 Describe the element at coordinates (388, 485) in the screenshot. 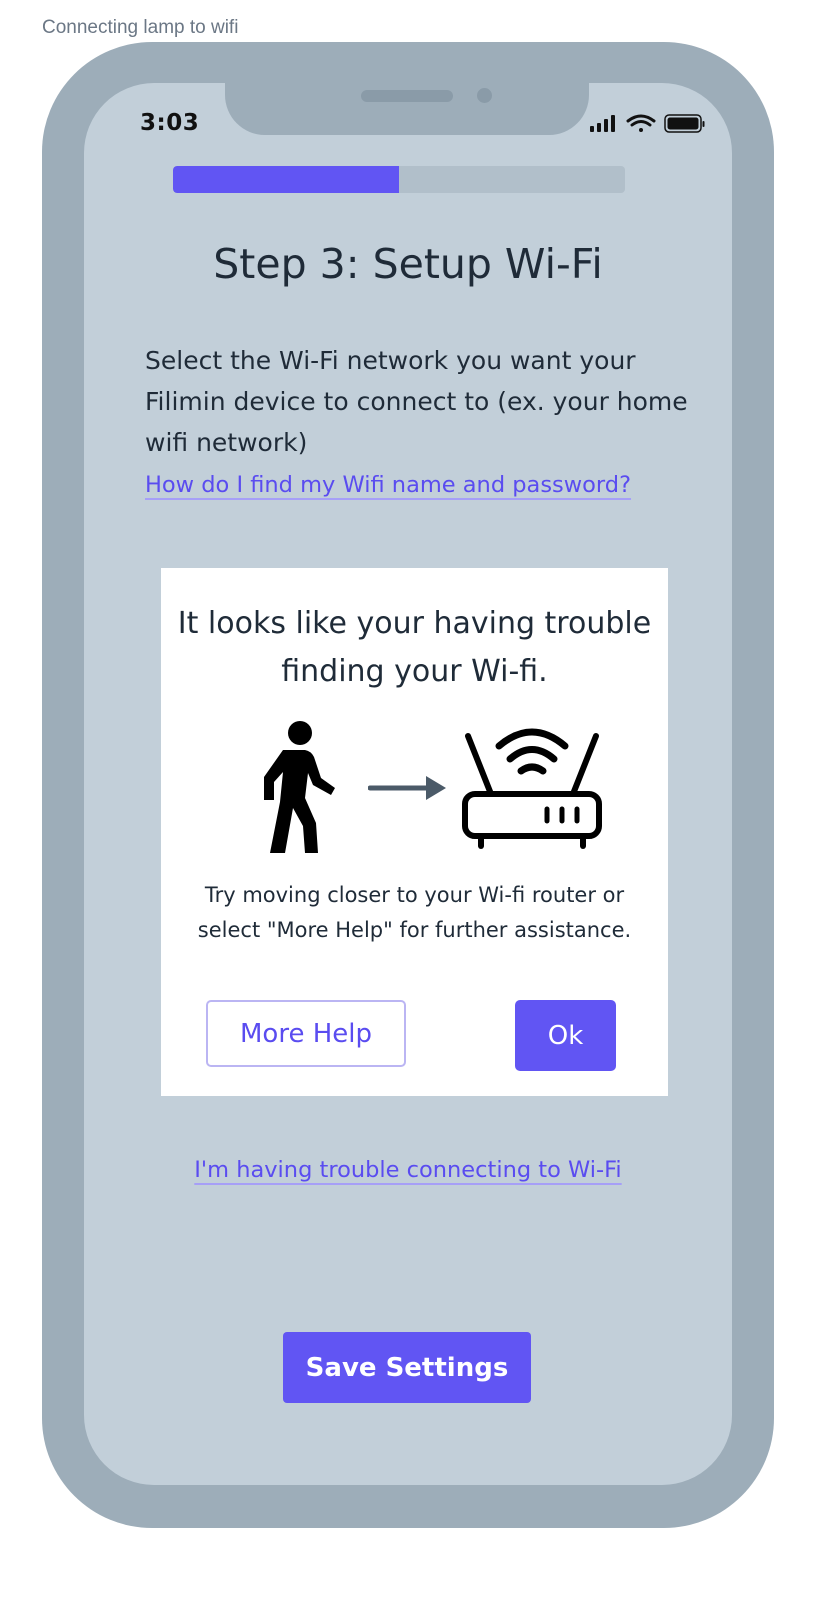

I see `wifi-help-link: How do I find my Wifi name and password?` at that location.